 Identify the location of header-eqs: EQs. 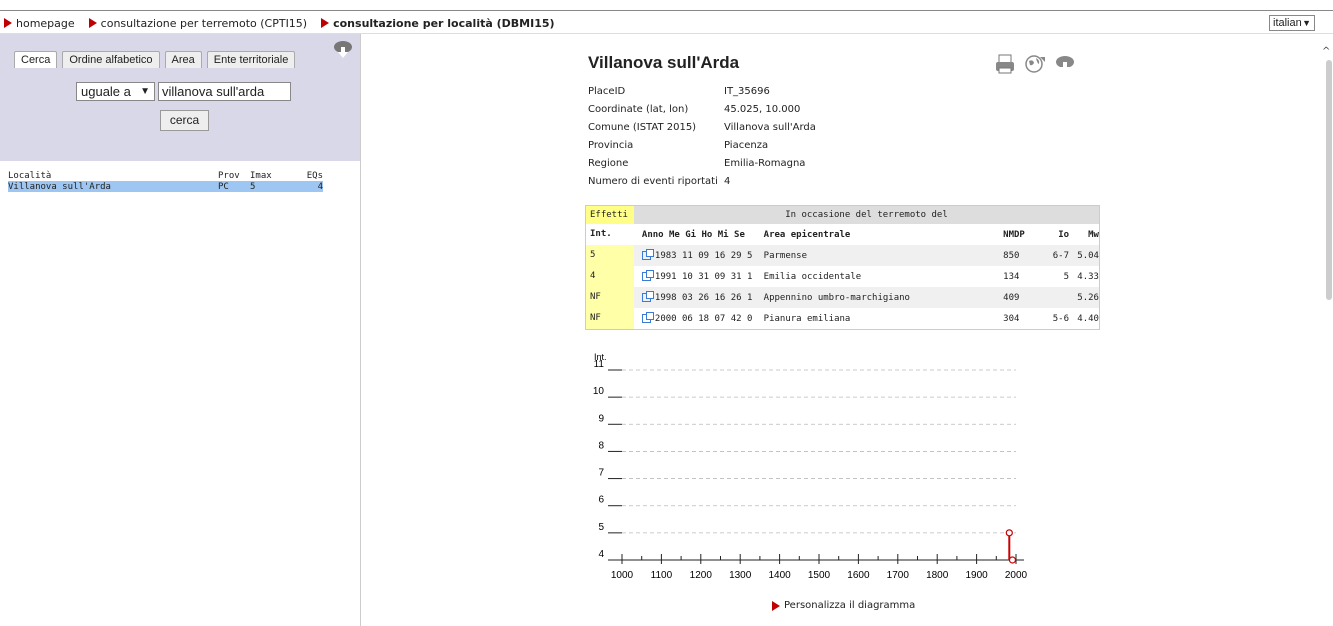
(305, 176).